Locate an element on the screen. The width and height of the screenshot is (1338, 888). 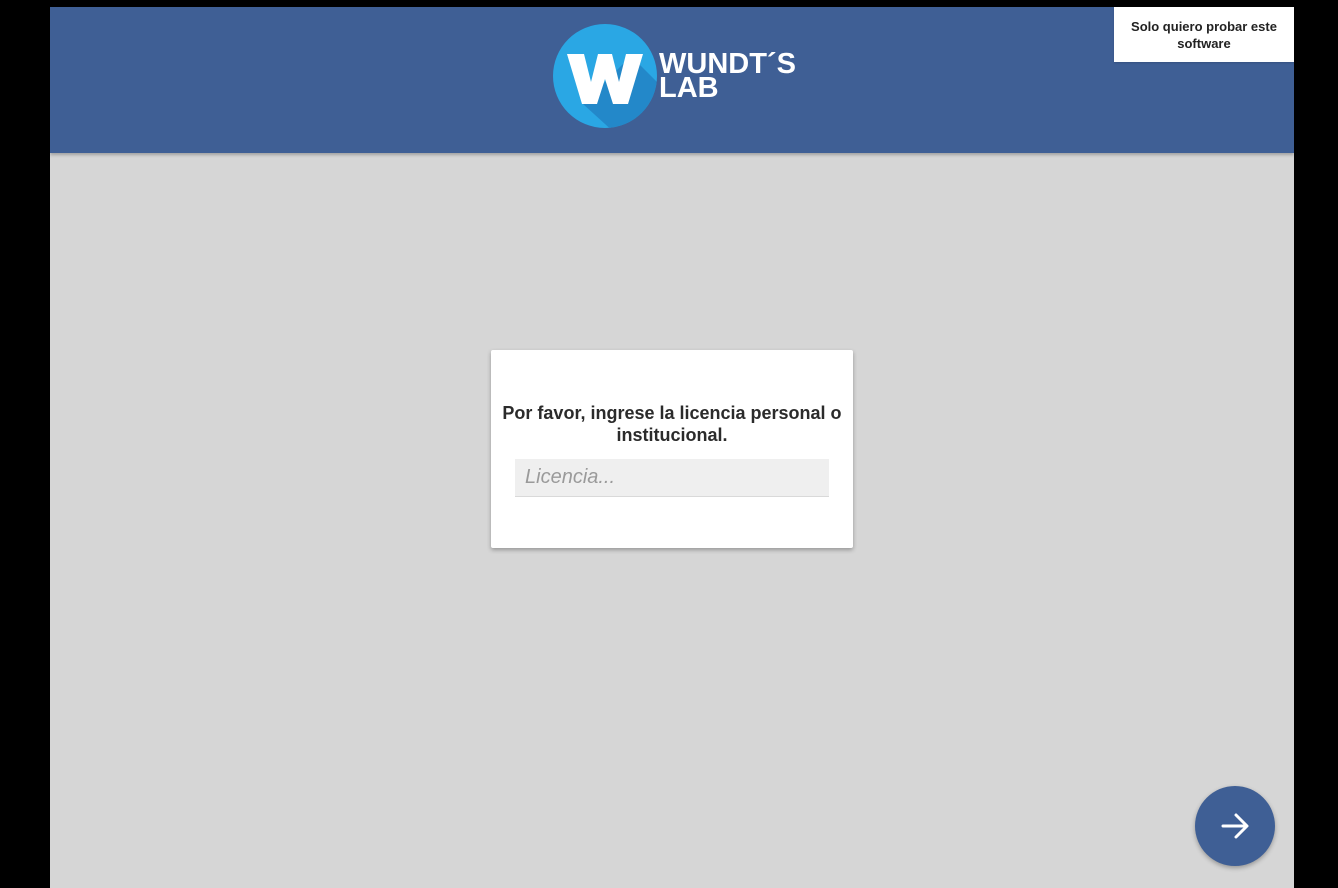
arrow-right-icon is located at coordinates (1235, 826).